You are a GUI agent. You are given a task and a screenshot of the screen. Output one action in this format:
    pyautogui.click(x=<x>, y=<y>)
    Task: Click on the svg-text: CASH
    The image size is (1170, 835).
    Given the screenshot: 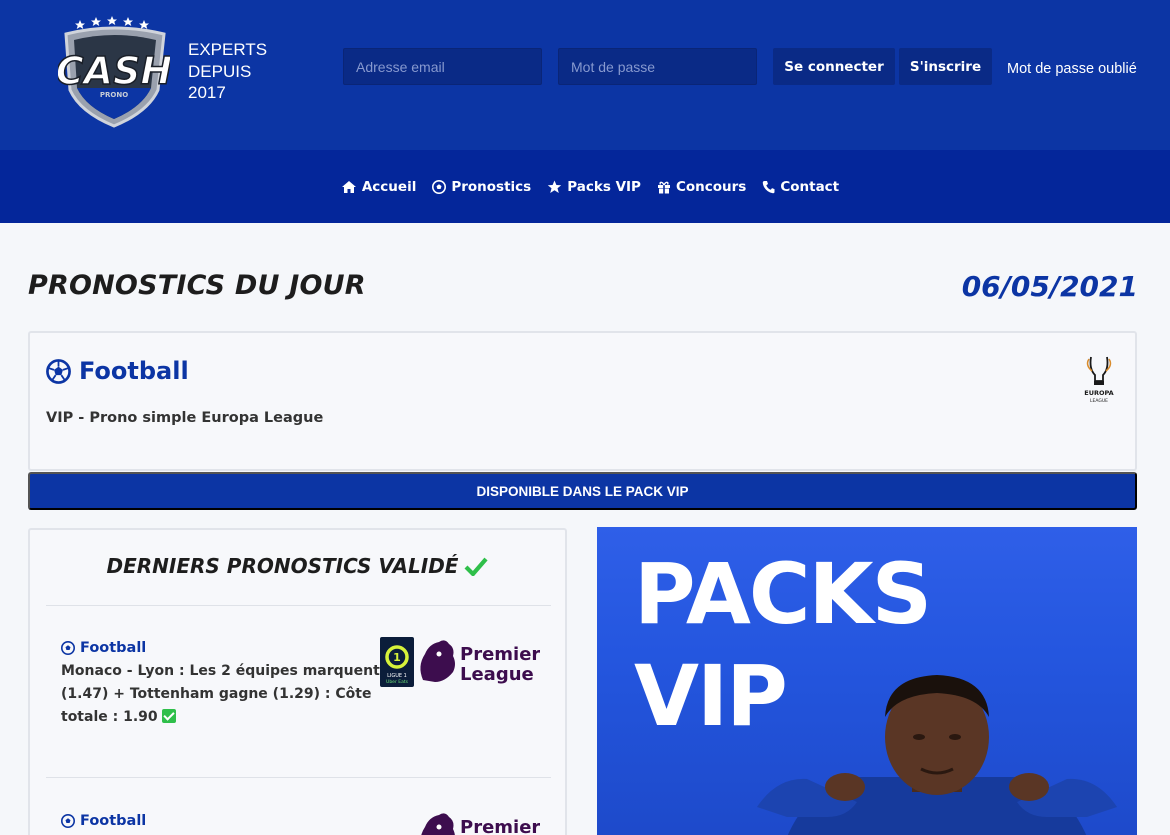 What is the action you would take?
    pyautogui.click(x=114, y=71)
    